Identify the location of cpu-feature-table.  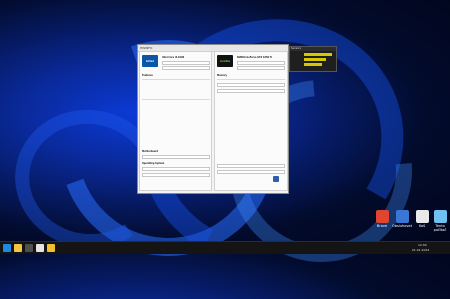
(169, 89).